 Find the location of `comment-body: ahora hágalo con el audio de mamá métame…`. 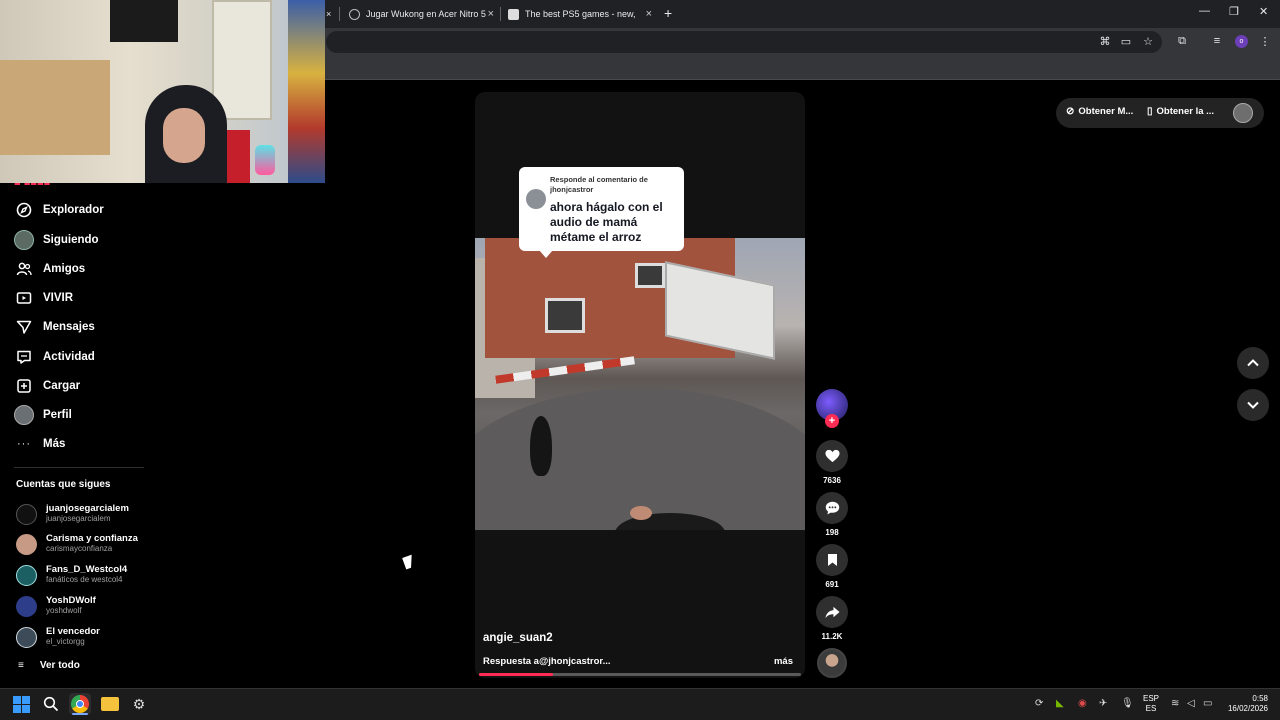

comment-body: ahora hágalo con el audio de mamá métame… is located at coordinates (606, 222).